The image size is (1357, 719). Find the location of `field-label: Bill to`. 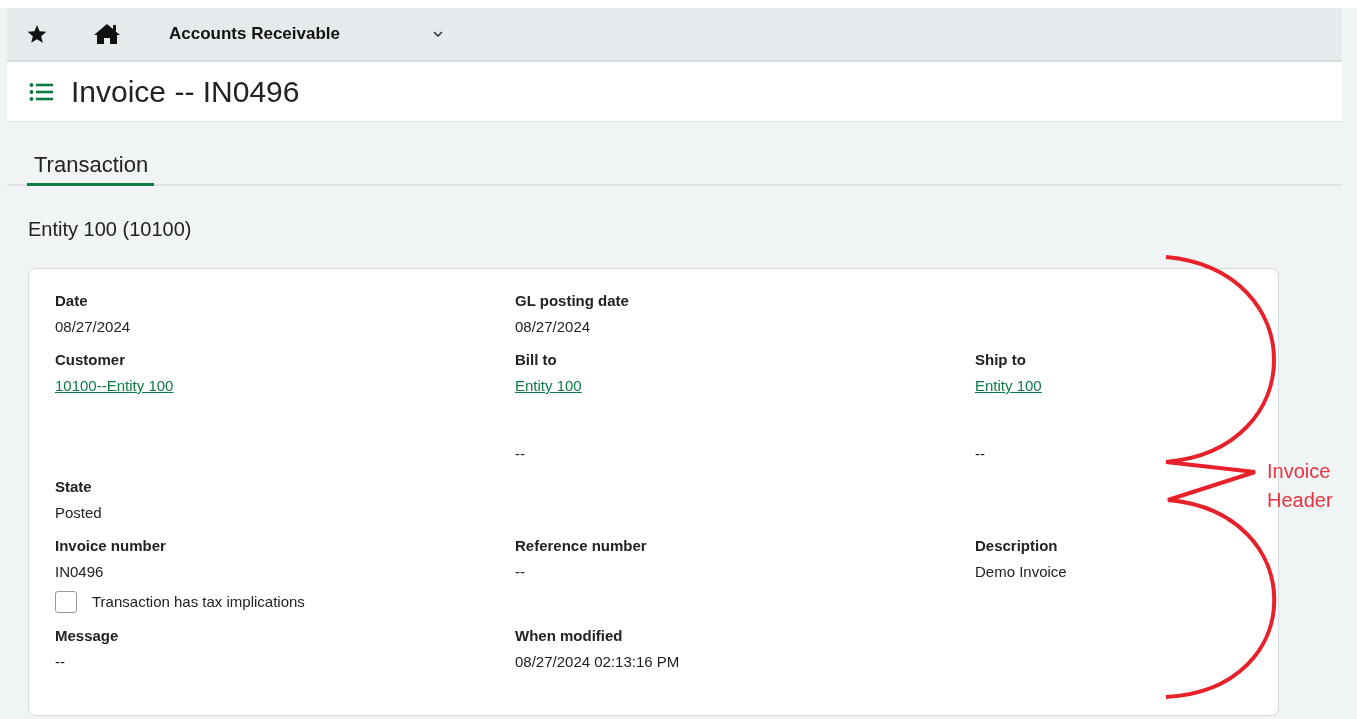

field-label: Bill to is located at coordinates (536, 360).